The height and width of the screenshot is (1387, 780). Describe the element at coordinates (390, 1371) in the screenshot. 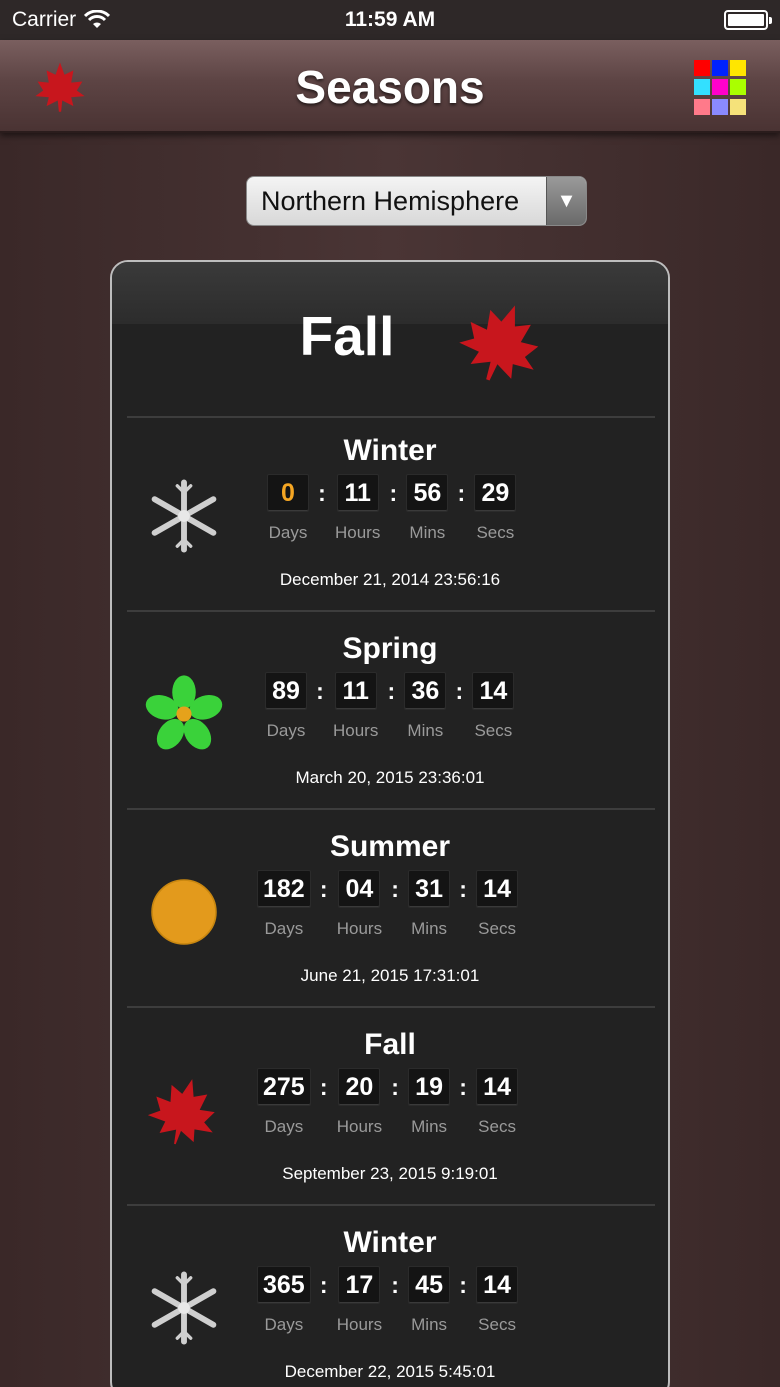

I see `season-date: December 22, 2015 5:45:01` at that location.